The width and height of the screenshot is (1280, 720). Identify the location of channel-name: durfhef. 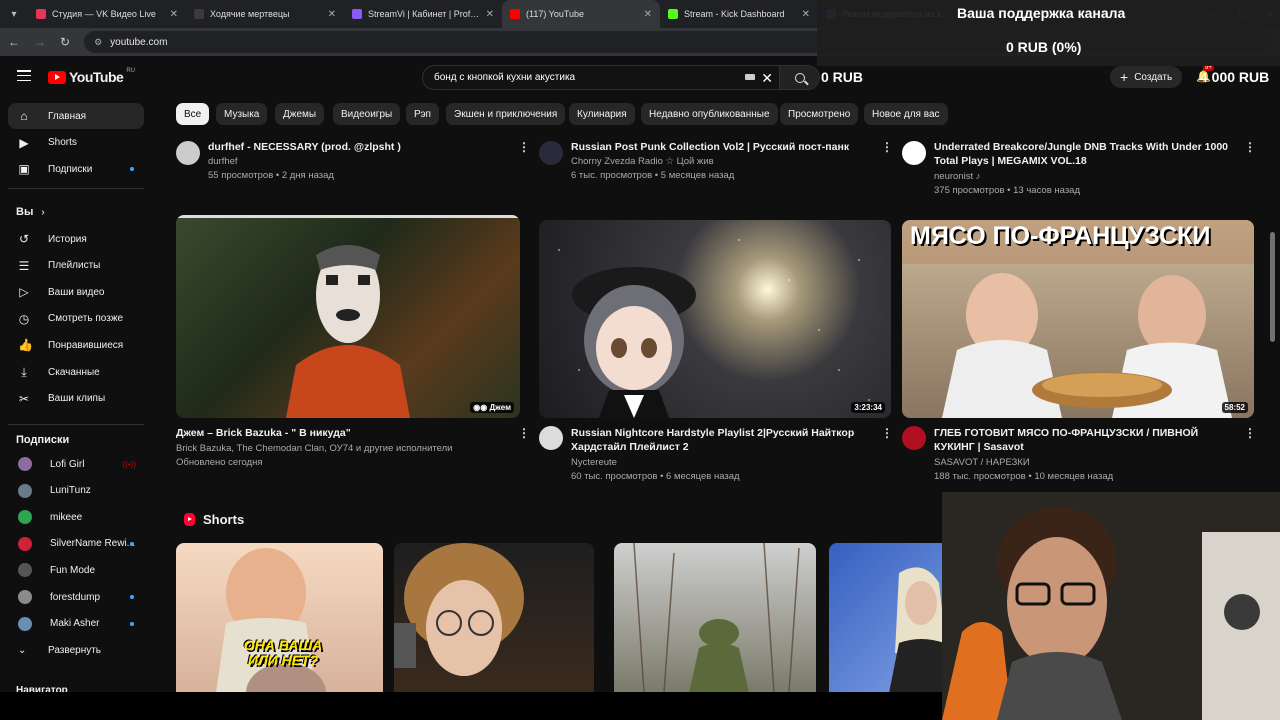
(223, 161).